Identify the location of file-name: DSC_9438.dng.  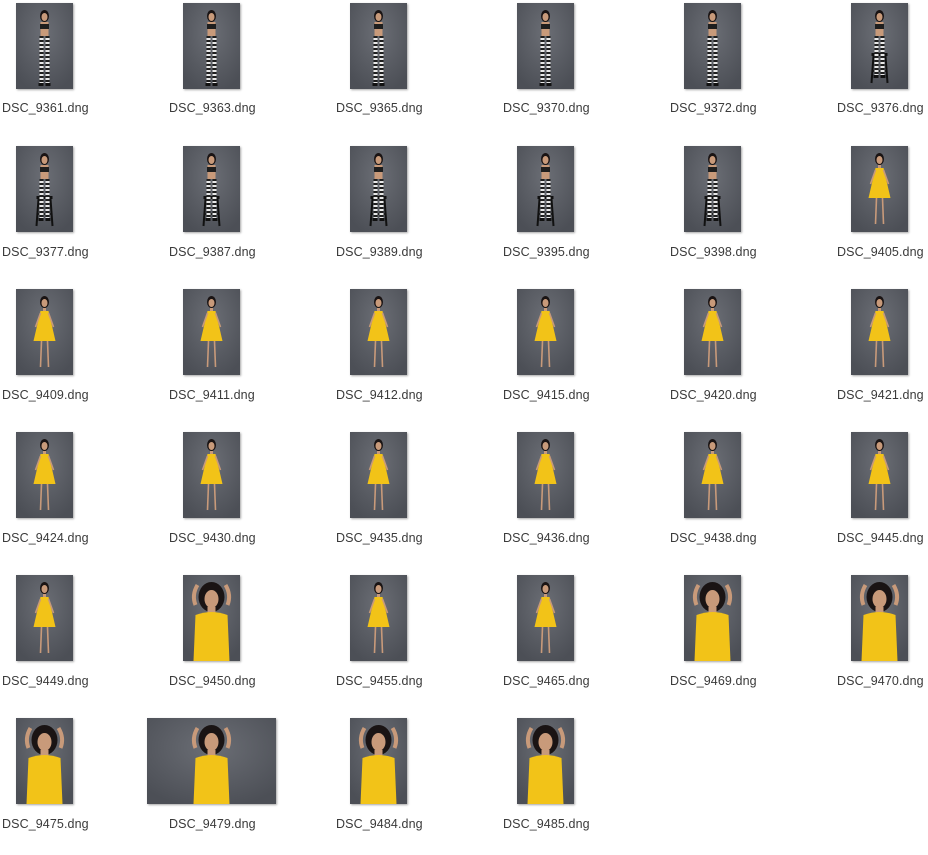
(745, 538).